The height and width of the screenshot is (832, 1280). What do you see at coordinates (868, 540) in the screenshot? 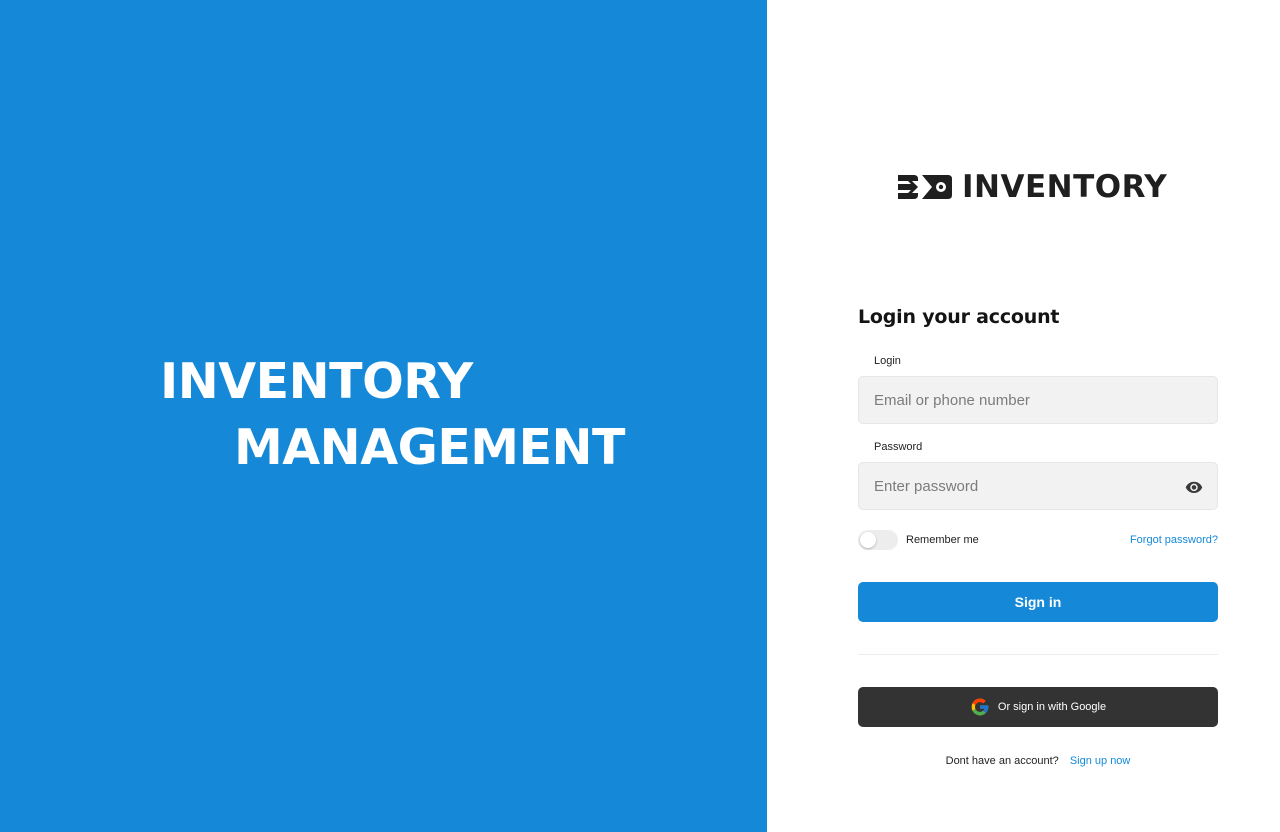
I see `toggle-knob` at bounding box center [868, 540].